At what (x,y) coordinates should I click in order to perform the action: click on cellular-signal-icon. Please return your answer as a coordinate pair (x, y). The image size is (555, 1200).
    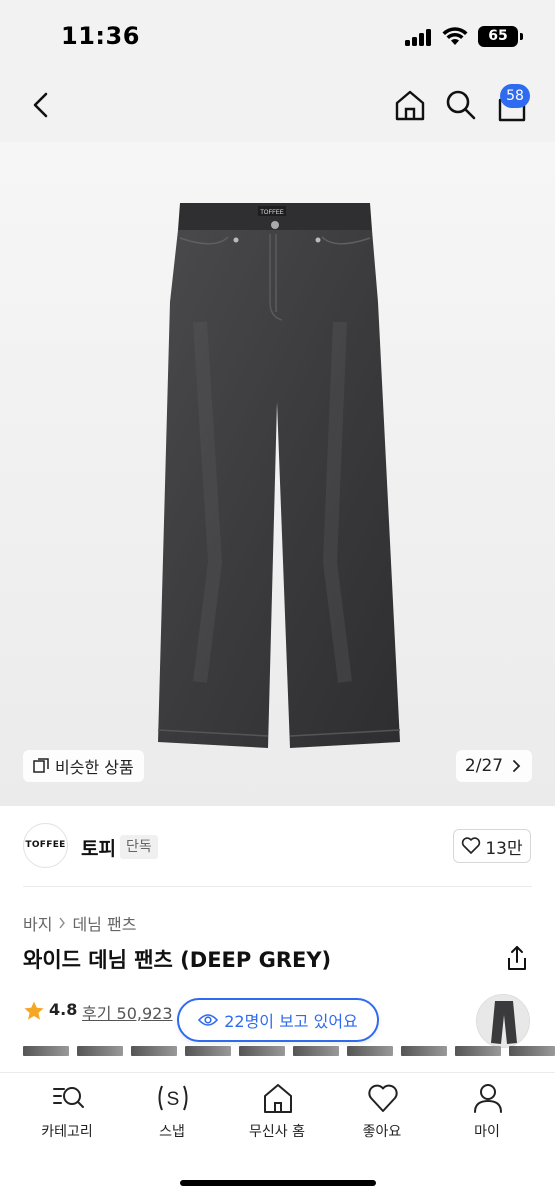
    Looking at the image, I should click on (419, 37).